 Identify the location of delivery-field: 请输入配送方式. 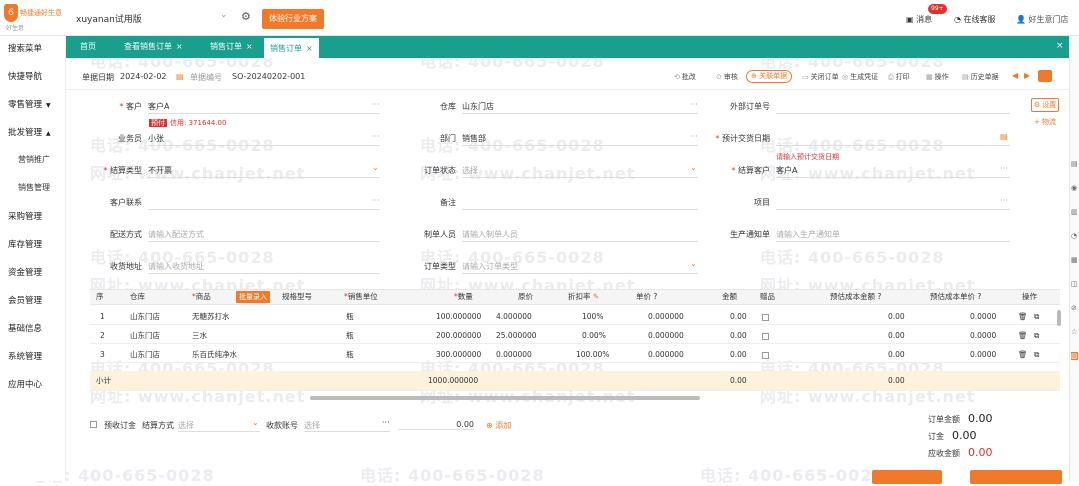
(264, 235).